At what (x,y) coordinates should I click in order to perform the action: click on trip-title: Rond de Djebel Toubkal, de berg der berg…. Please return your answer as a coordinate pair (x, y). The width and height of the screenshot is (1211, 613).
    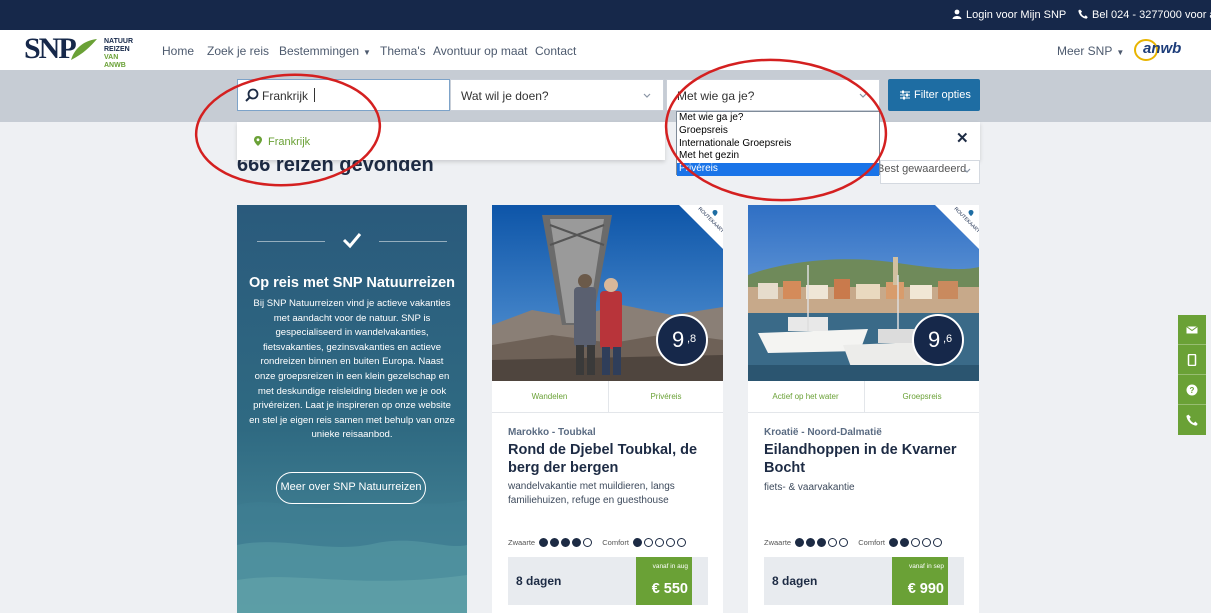
    Looking at the image, I should click on (610, 459).